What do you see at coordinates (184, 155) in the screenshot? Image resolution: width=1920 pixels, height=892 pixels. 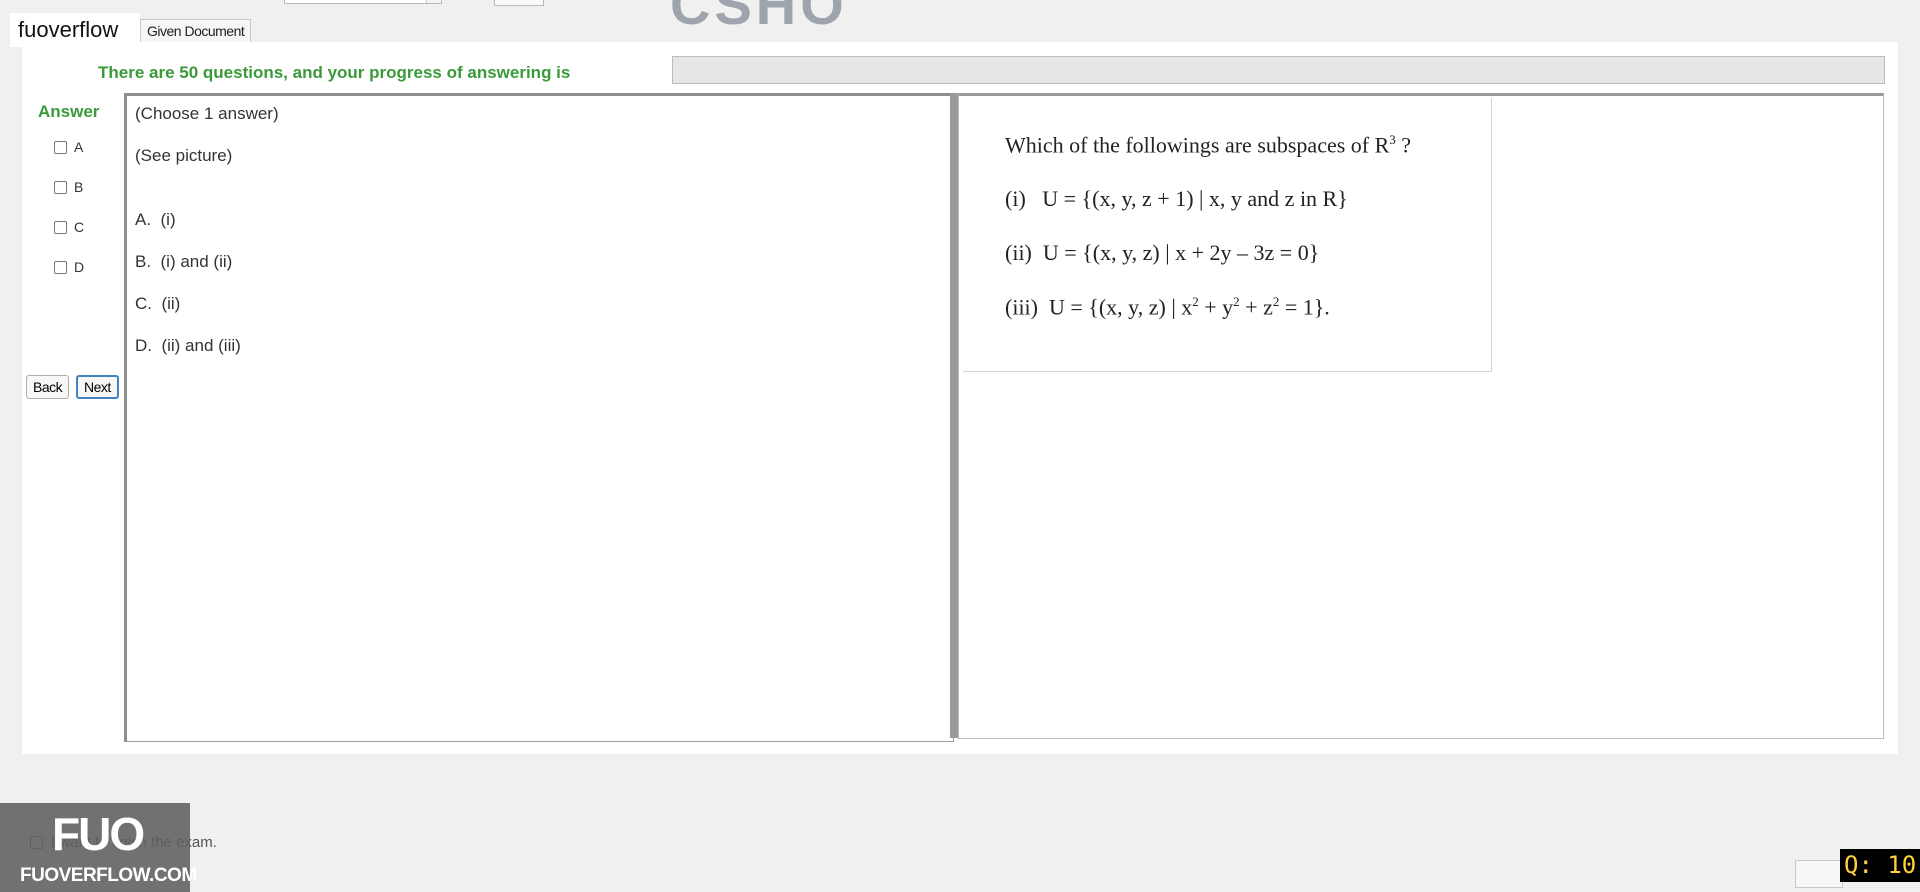 I see `question-note: (See picture)` at bounding box center [184, 155].